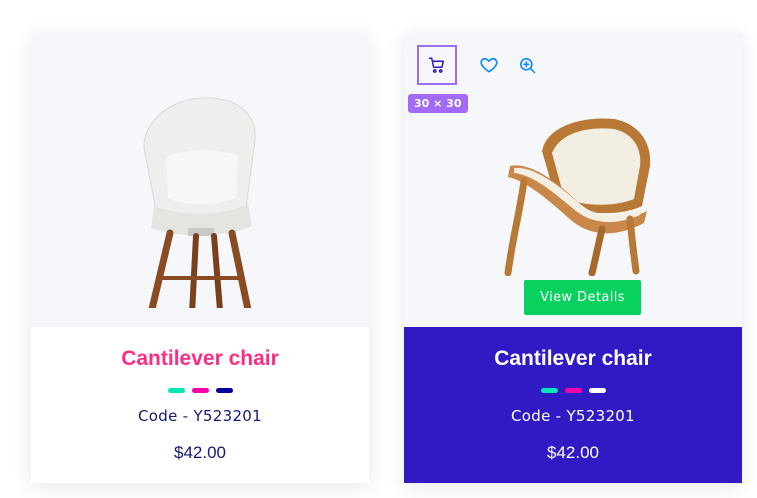 Image resolution: width=757 pixels, height=498 pixels. Describe the element at coordinates (582, 297) in the screenshot. I see `view-details-button: View Details` at that location.